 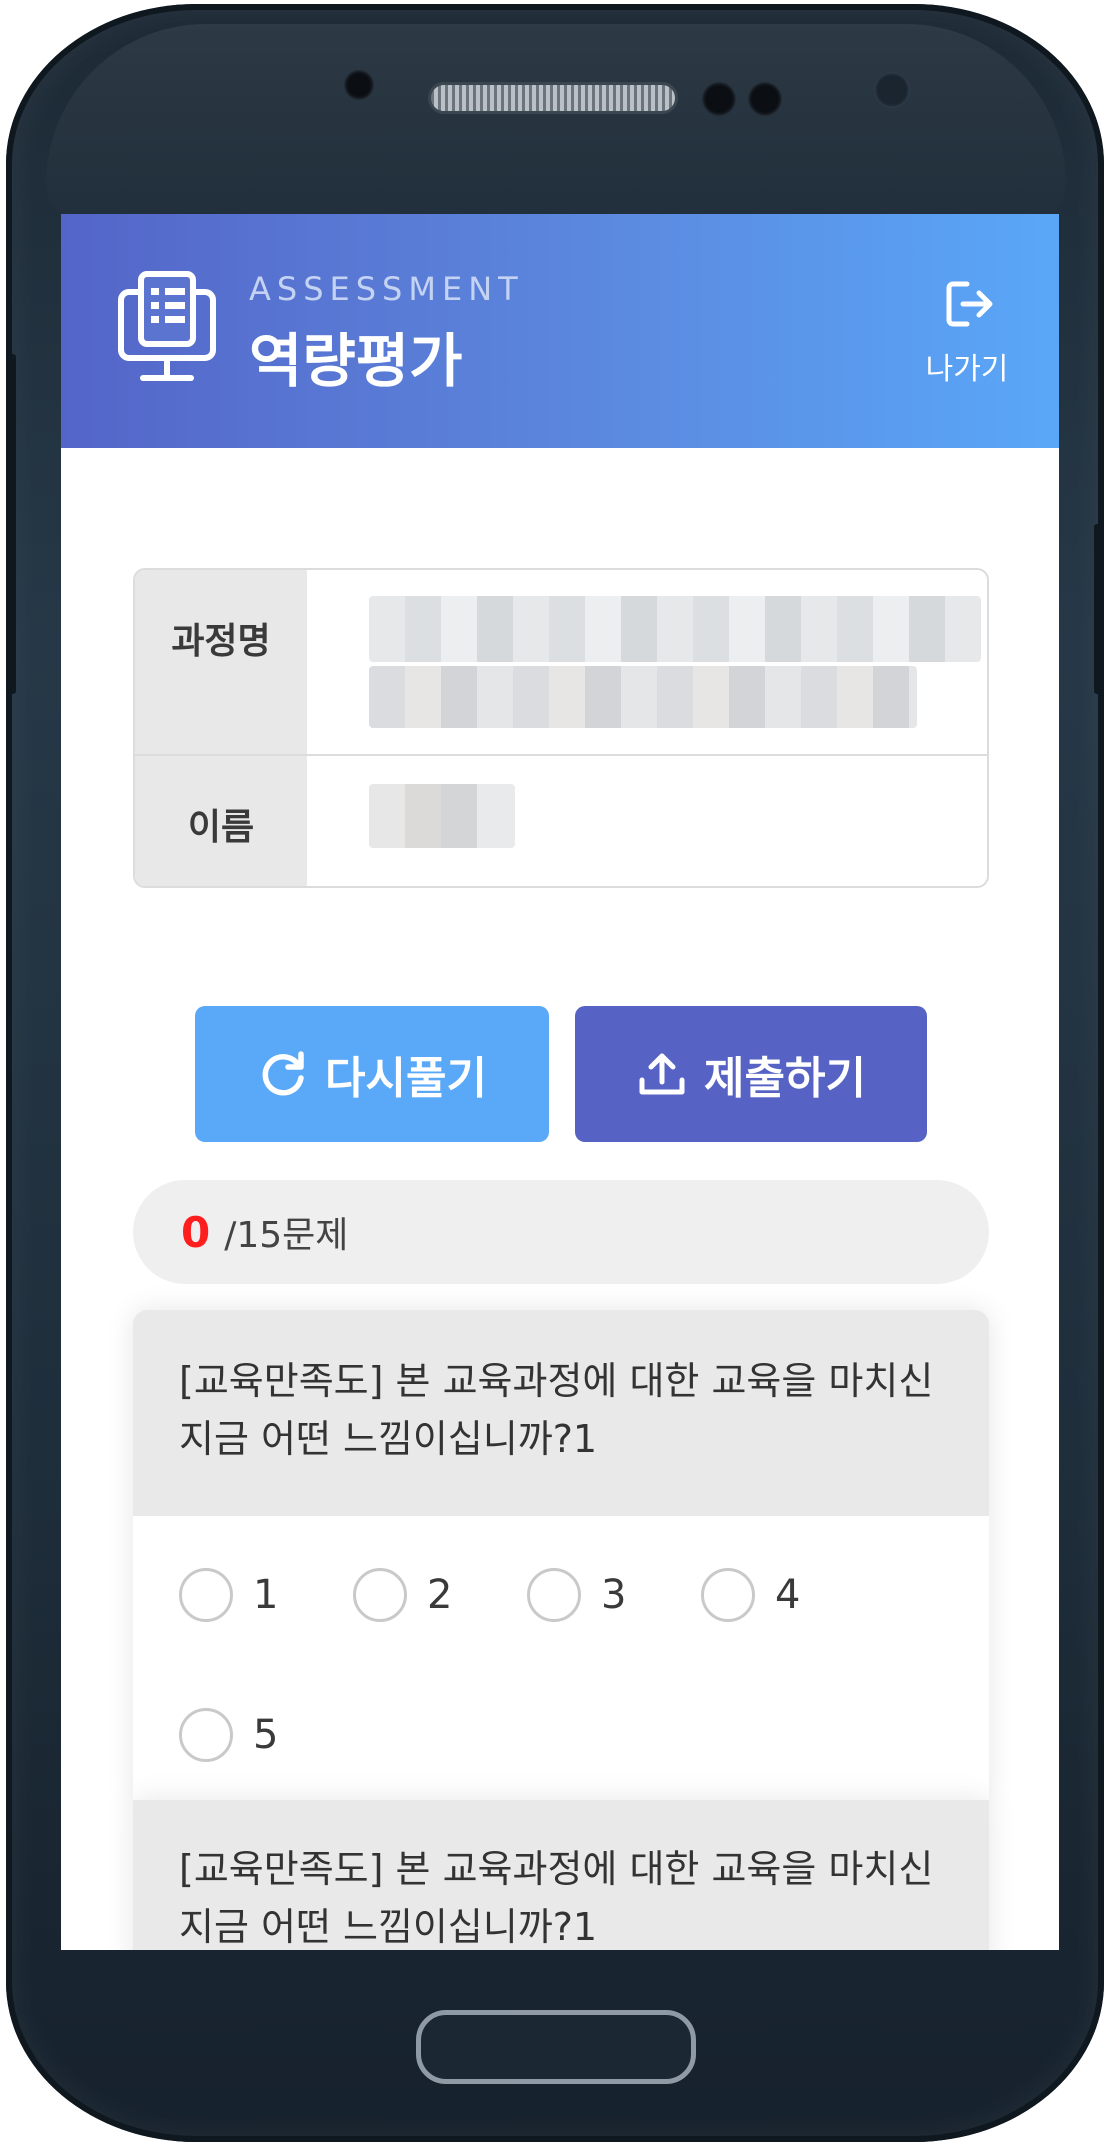 What do you see at coordinates (283, 1073) in the screenshot?
I see `refresh-icon` at bounding box center [283, 1073].